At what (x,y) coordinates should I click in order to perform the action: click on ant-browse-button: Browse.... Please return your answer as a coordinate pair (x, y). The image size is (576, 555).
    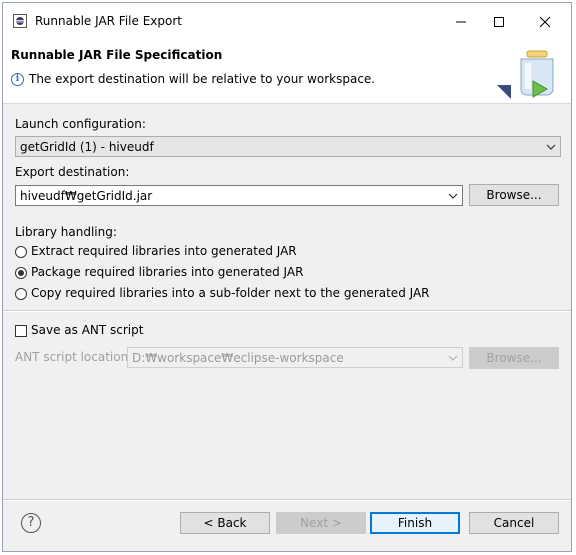
    Looking at the image, I should click on (514, 358).